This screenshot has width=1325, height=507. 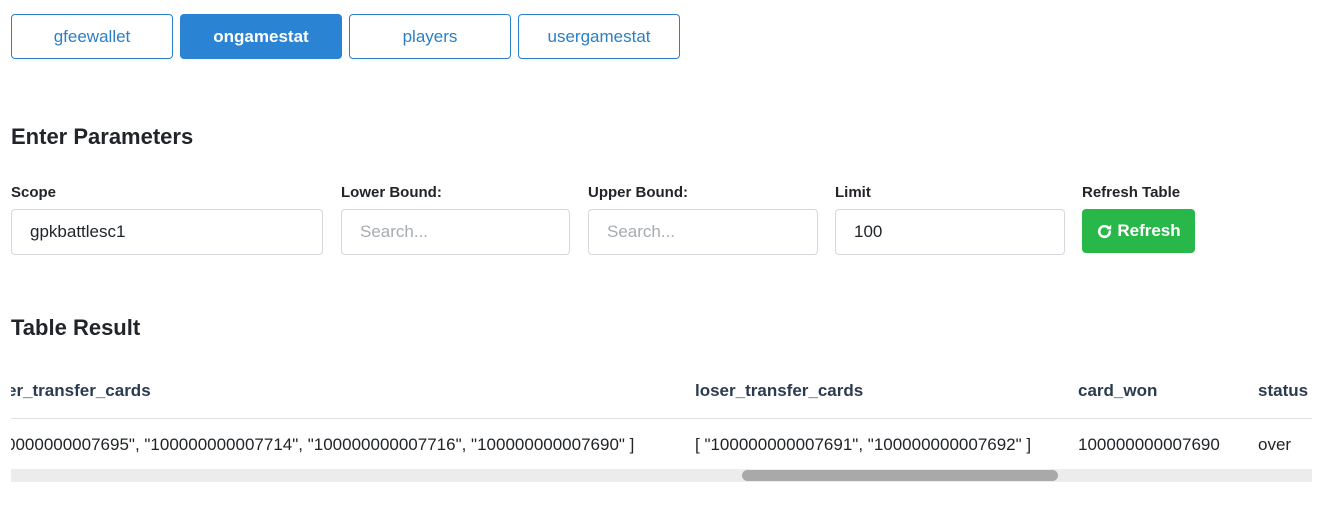 I want to click on refresh-button: Refresh, so click(x=1138, y=231).